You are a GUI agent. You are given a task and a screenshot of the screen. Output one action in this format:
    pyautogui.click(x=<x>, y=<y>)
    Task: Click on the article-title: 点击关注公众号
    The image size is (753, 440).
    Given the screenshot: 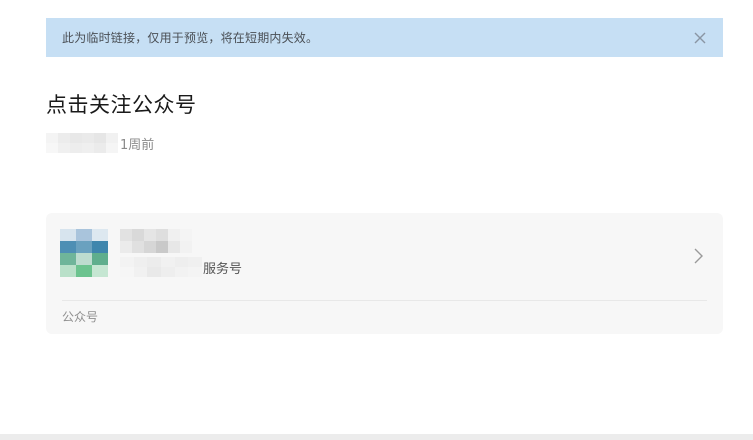 What is the action you would take?
    pyautogui.click(x=121, y=105)
    